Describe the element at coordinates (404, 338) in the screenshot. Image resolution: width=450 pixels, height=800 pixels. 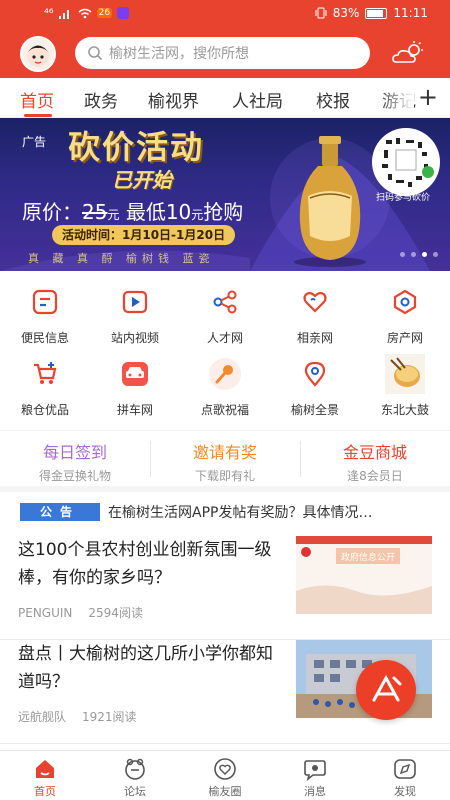
I see `quick-link-label: 房产网` at that location.